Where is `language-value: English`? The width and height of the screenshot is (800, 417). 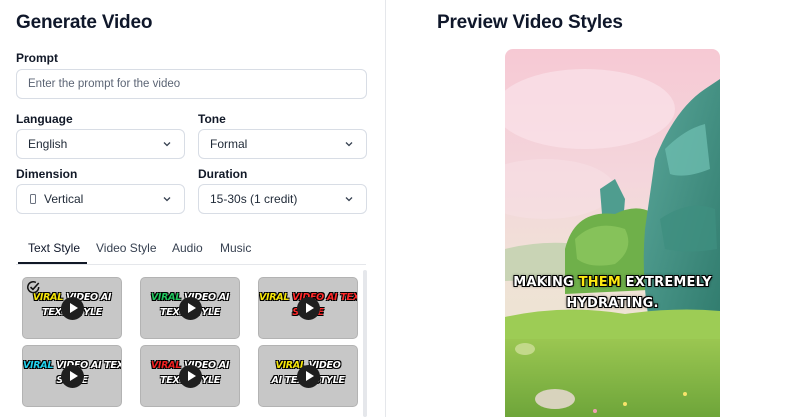
language-value: English is located at coordinates (48, 144).